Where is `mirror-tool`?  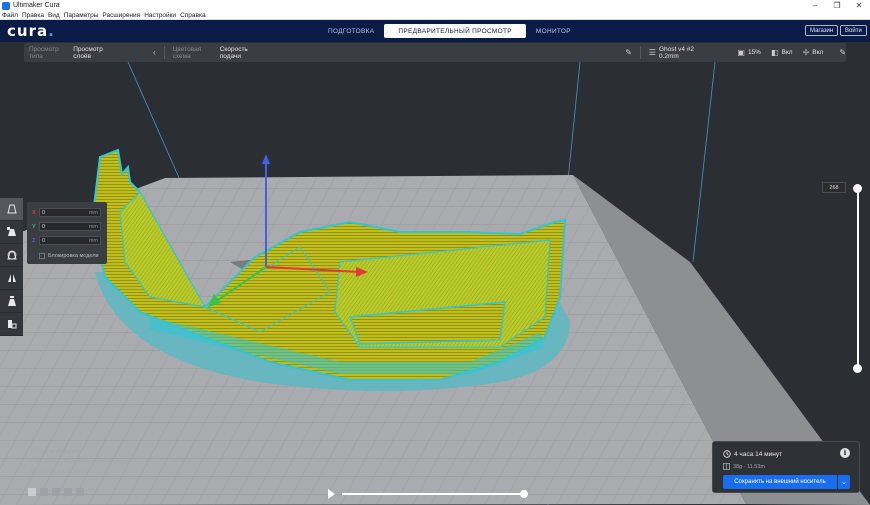
mirror-tool is located at coordinates (11, 278).